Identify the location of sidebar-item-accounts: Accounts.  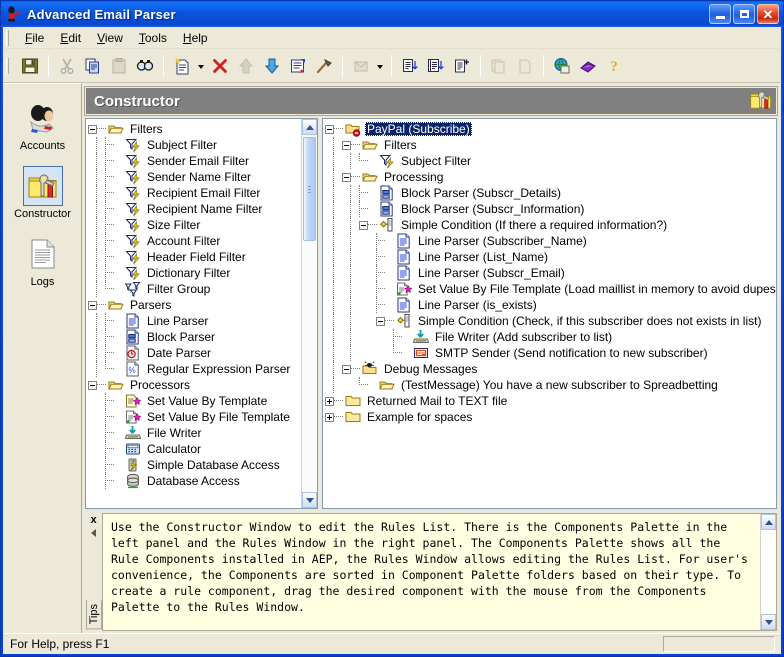
(43, 125).